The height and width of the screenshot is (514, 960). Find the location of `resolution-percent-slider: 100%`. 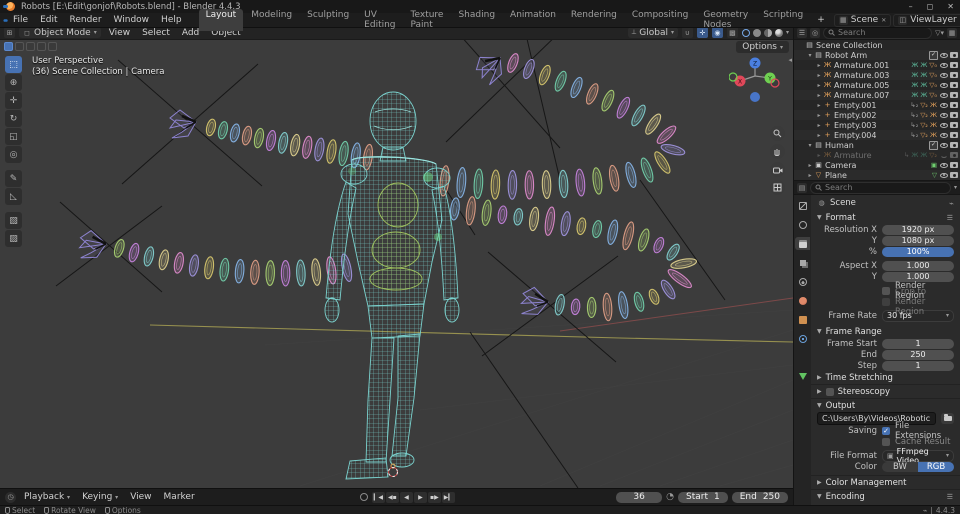

resolution-percent-slider: 100% is located at coordinates (918, 251).